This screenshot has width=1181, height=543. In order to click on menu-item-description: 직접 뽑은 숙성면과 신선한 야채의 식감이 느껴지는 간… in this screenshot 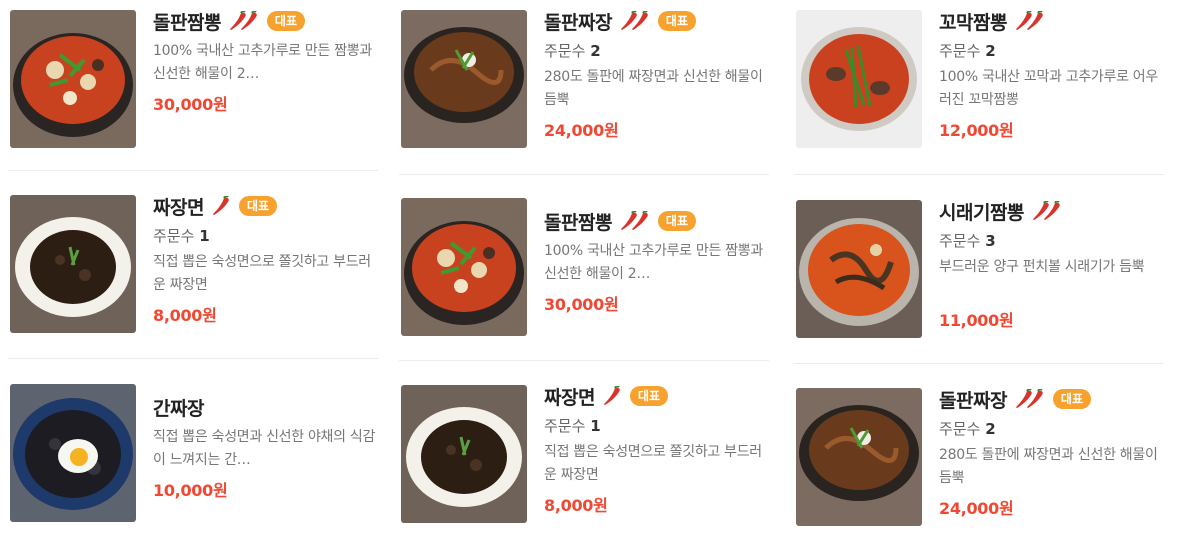, I will do `click(264, 448)`.